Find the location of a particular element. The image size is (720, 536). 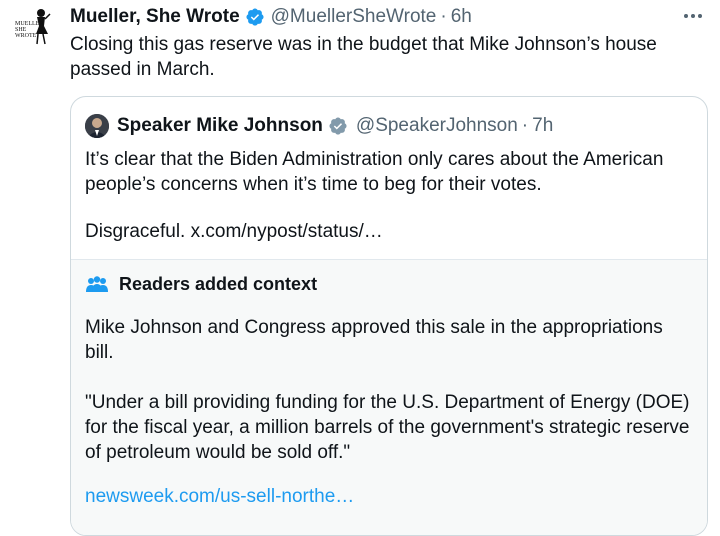

avatar-word-2: SHE WROTE is located at coordinates (26, 33).